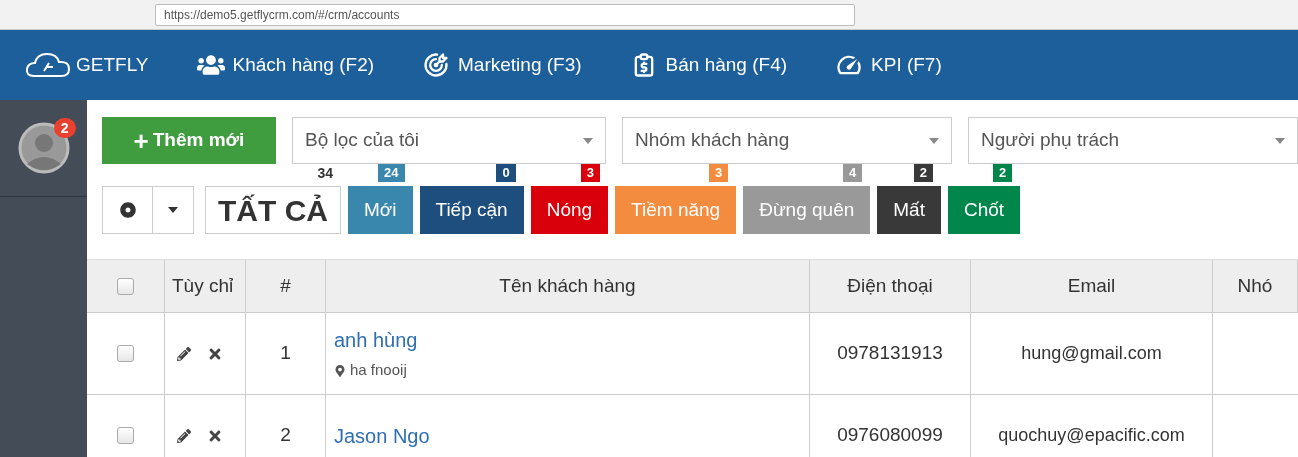 This screenshot has height=457, width=1298. Describe the element at coordinates (325, 173) in the screenshot. I see `count-label: 34` at that location.